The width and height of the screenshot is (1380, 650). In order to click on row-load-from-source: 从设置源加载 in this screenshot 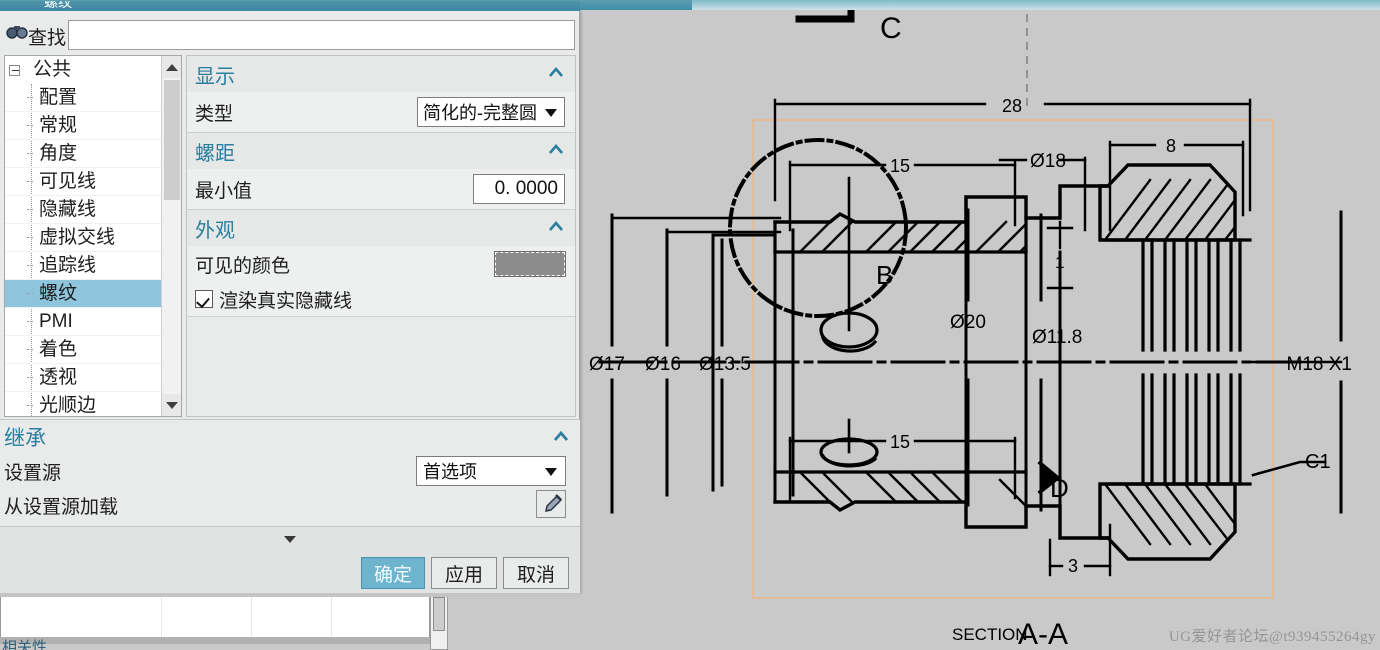, I will do `click(290, 505)`.